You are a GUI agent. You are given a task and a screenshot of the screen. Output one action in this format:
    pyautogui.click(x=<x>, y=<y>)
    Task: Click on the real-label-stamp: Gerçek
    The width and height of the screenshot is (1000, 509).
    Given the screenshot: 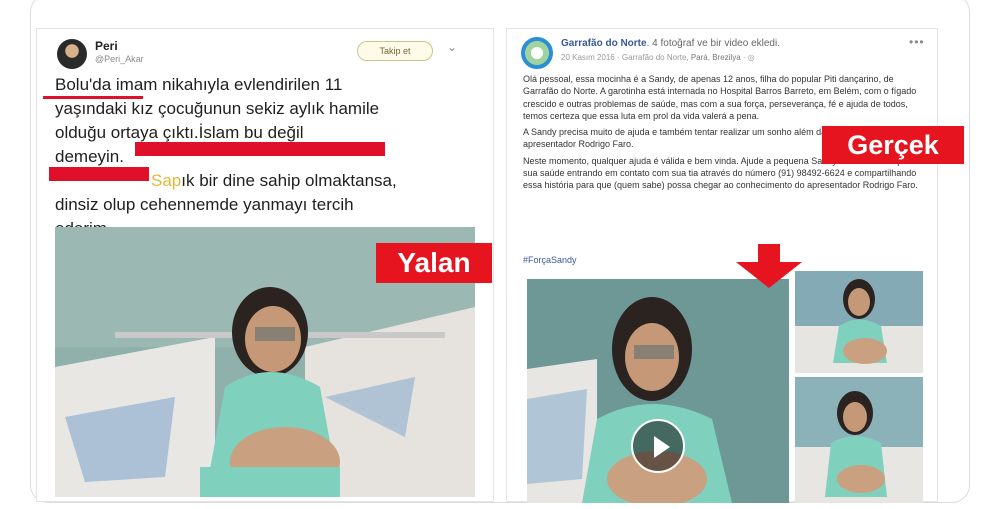 What is the action you would take?
    pyautogui.click(x=893, y=145)
    